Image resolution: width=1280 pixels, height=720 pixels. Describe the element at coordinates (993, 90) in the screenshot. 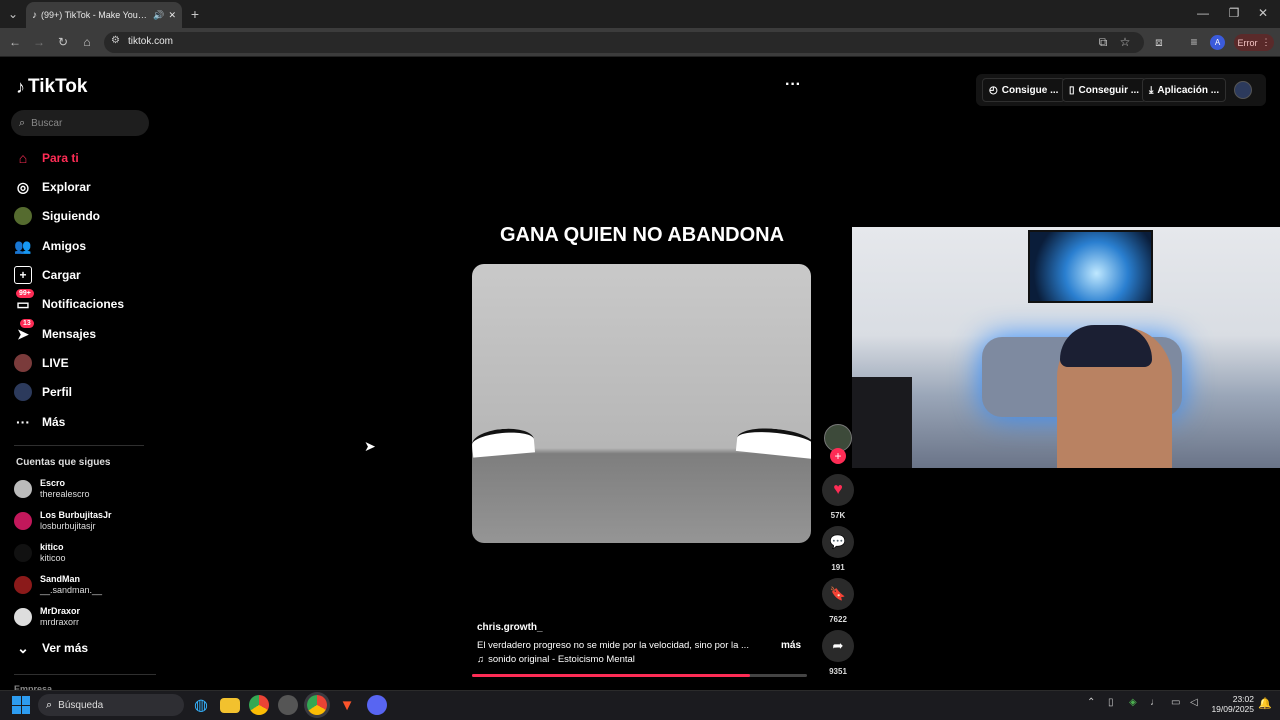

I see `coin-icon: ◴` at that location.